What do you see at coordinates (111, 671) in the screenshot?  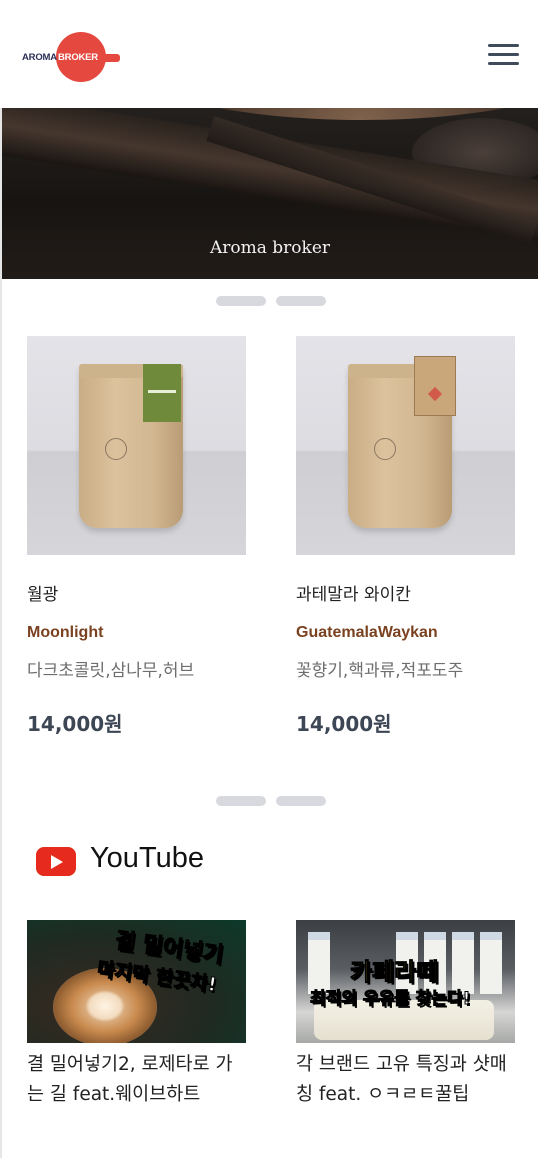 I see `product-tasting-notes: 다크초콜릿,삼나무,허브` at bounding box center [111, 671].